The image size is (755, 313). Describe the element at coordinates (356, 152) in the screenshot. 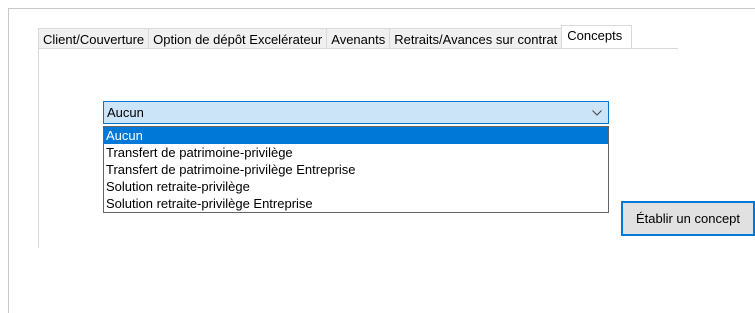

I see `dropdown-option-transfert-patrimoine: Transfert de patrimoine-privilège` at that location.